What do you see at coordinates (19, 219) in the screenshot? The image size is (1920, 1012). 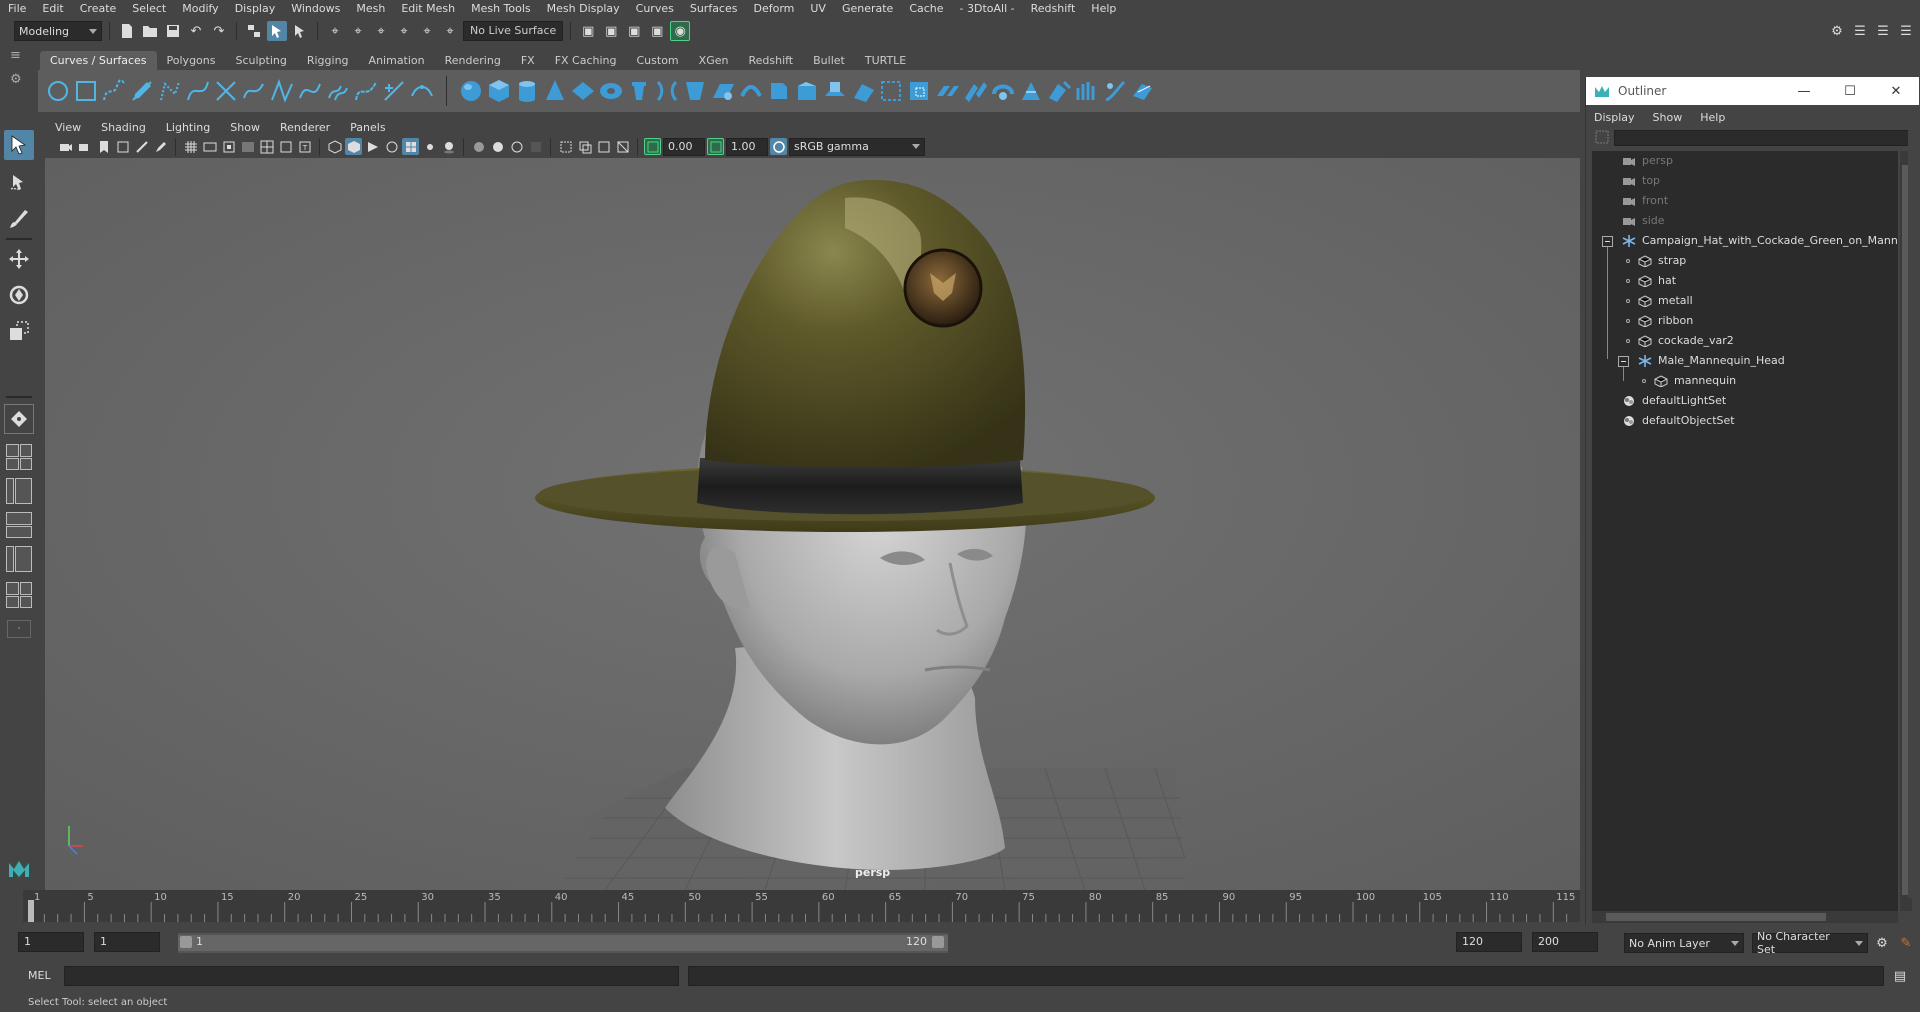 I see `paint-select-tool-icon` at bounding box center [19, 219].